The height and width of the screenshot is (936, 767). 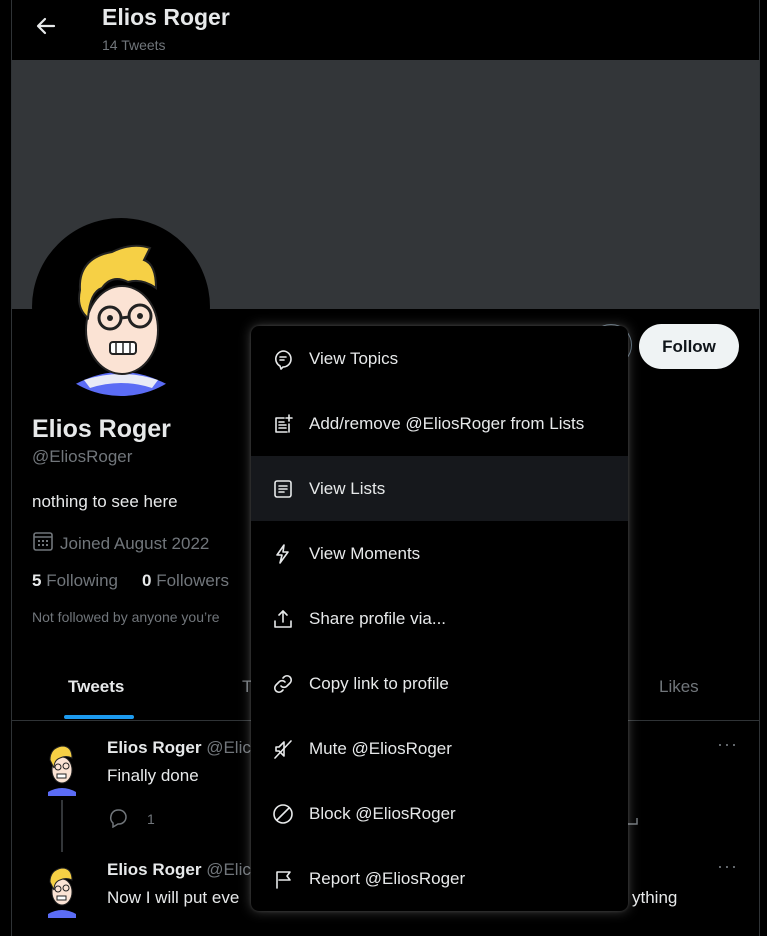 What do you see at coordinates (354, 358) in the screenshot?
I see `menu-item-label: View Topics` at bounding box center [354, 358].